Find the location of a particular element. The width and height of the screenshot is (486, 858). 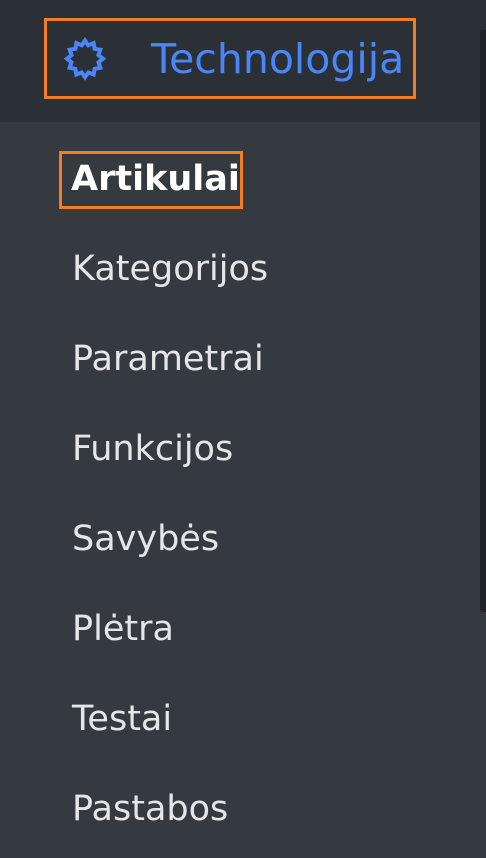

section-title-link: Technologija is located at coordinates (230, 58).